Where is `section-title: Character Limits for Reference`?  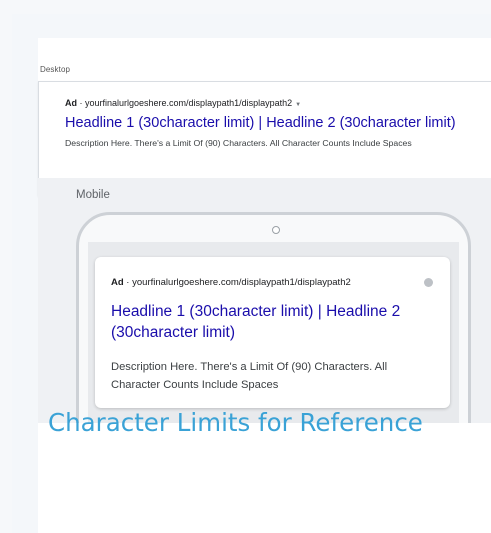 section-title: Character Limits for Reference is located at coordinates (235, 422).